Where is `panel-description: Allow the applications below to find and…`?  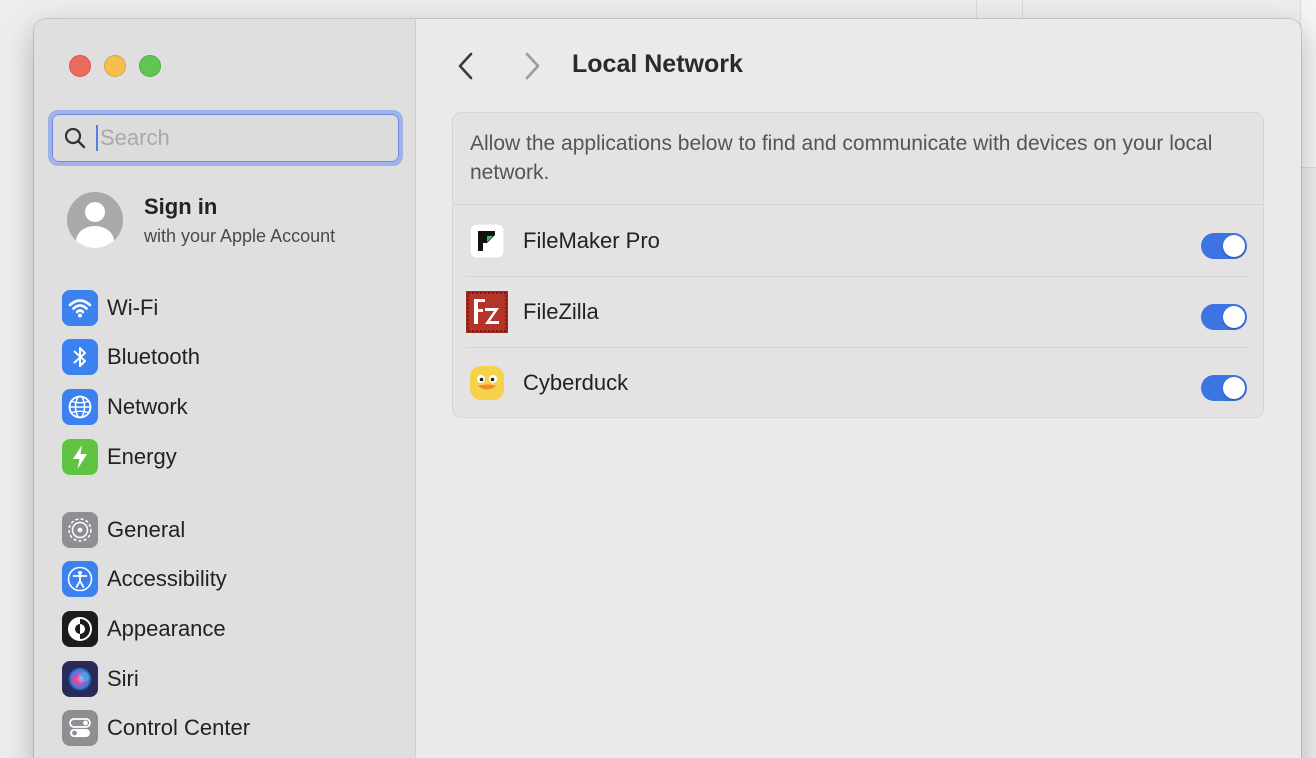
panel-description: Allow the applications below to find and… is located at coordinates (858, 159).